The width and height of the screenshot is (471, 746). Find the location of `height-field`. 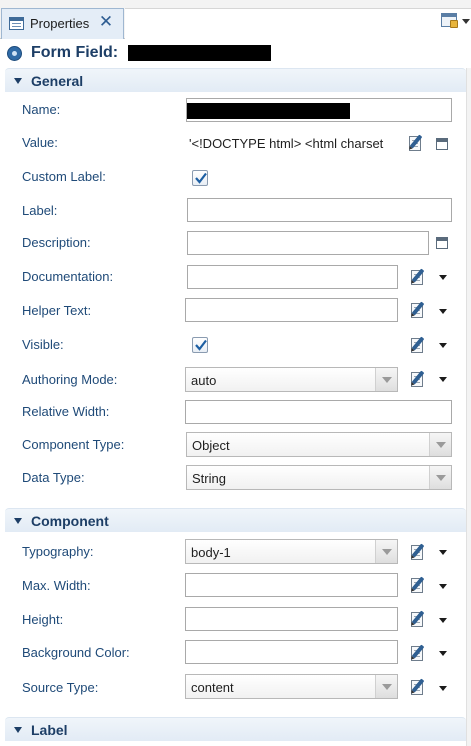

height-field is located at coordinates (291, 619).